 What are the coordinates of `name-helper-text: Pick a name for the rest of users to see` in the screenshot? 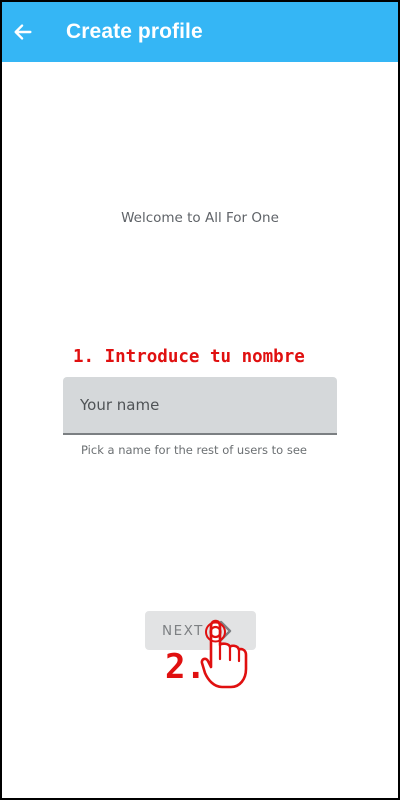 It's located at (194, 450).